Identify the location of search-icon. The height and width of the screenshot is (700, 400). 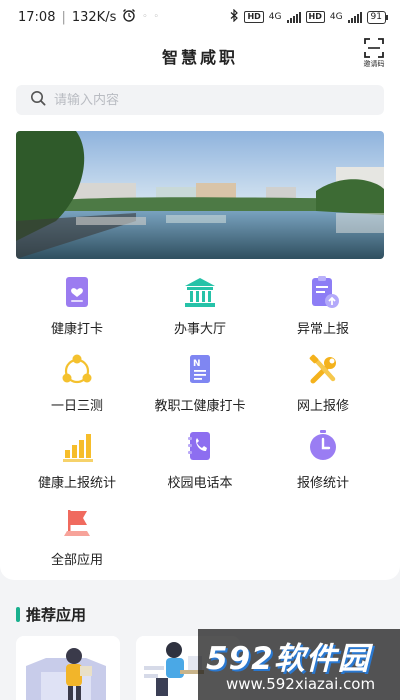
(38, 100).